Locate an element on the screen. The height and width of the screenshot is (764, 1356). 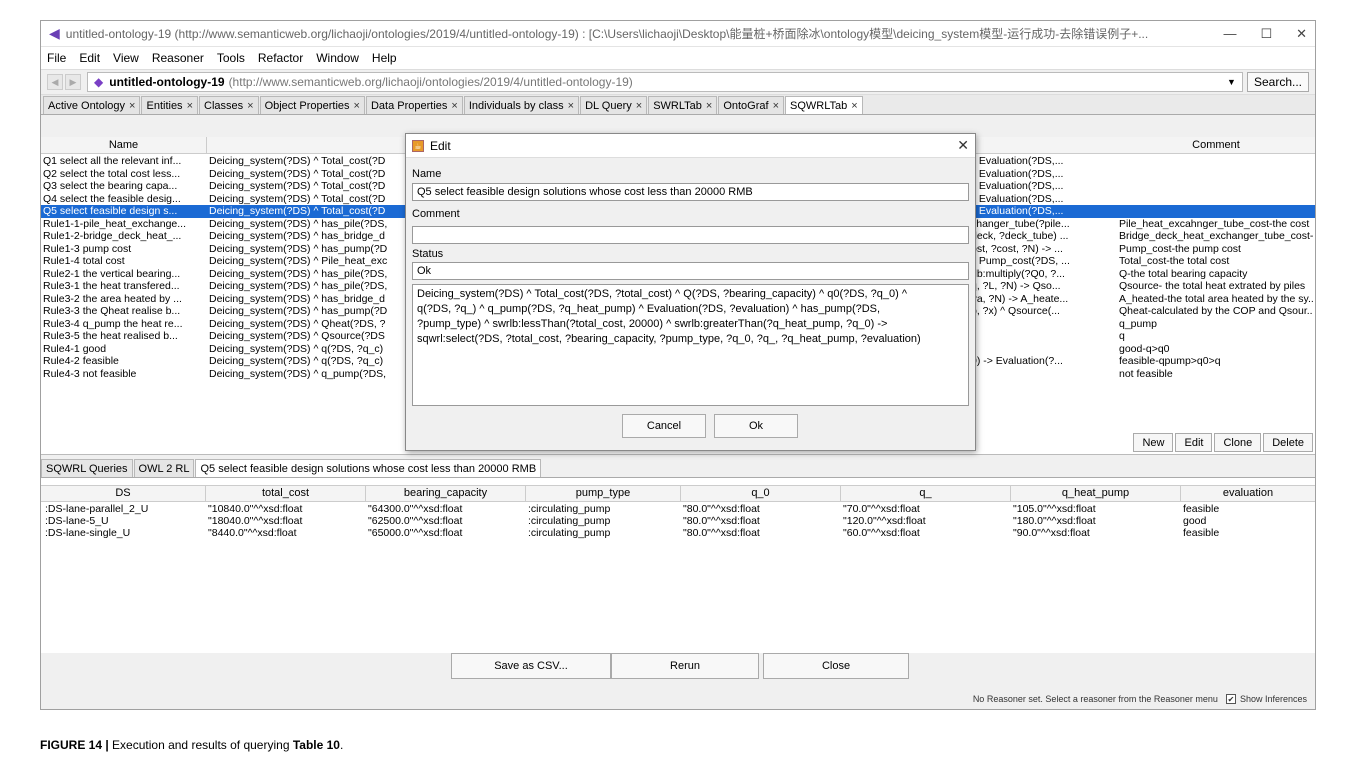
rerun-button: Rerun is located at coordinates (685, 666).